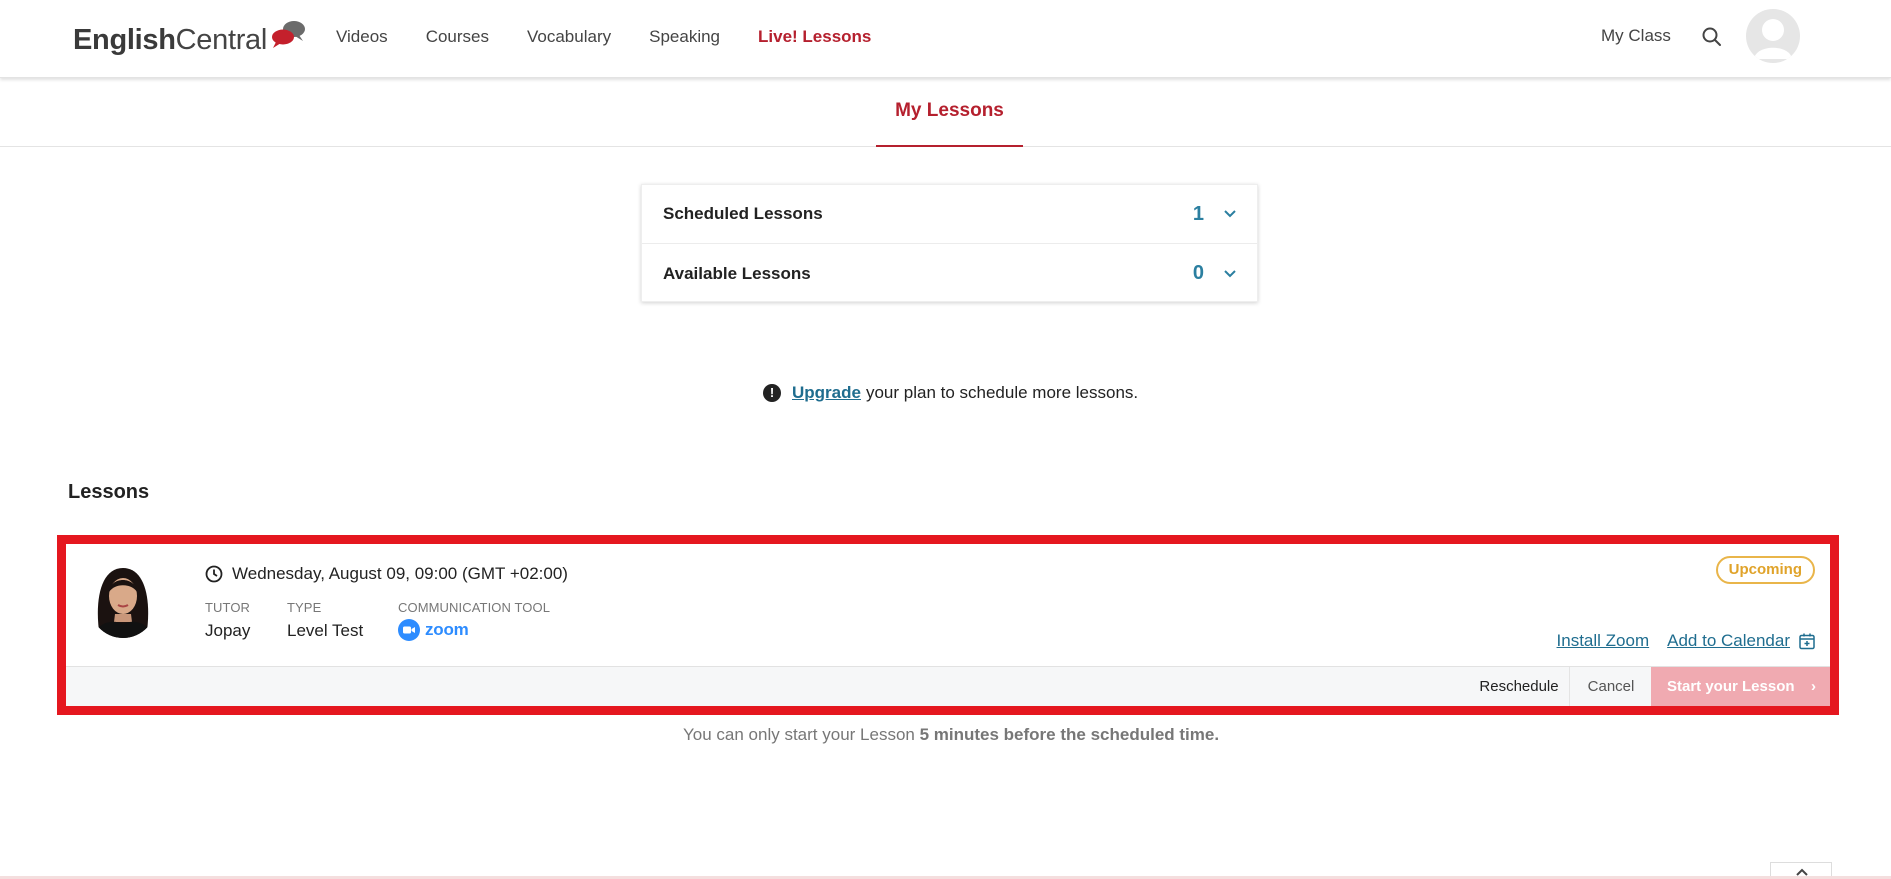 The image size is (1891, 879). I want to click on upgrade-notice-text: your plan to schedule more lessons., so click(1002, 392).